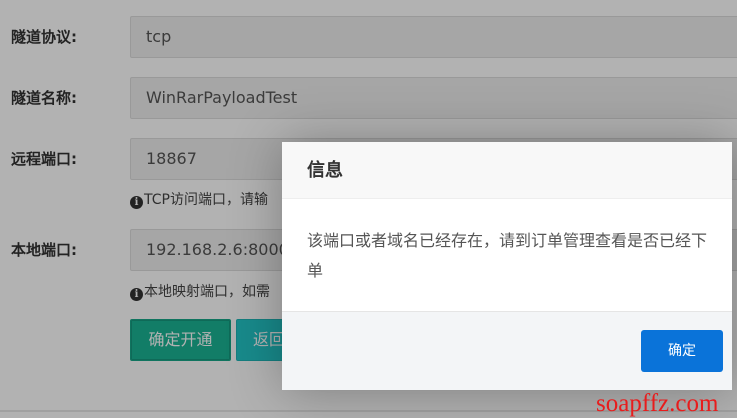 The image size is (737, 418). I want to click on watermark: soapffz.com, so click(657, 403).